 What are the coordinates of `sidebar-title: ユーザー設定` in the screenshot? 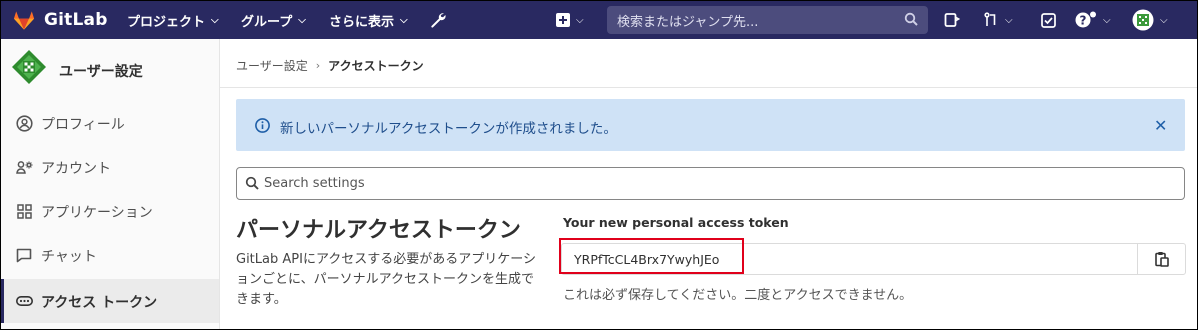 It's located at (101, 72).